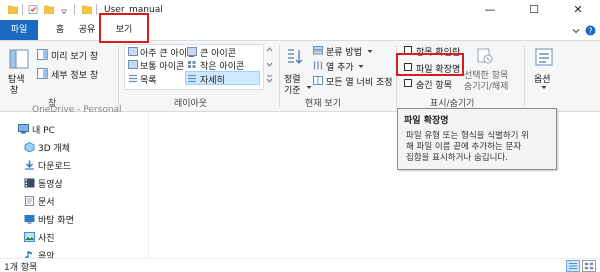  I want to click on layout-small: 작은 아이콘, so click(222, 65).